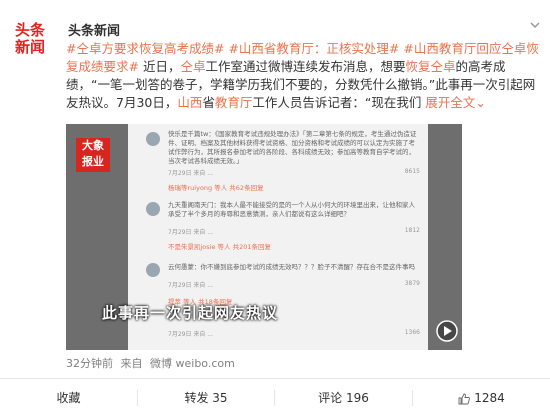 This screenshot has width=550, height=415. I want to click on avatar-text-line1: 头条, so click(29, 30).